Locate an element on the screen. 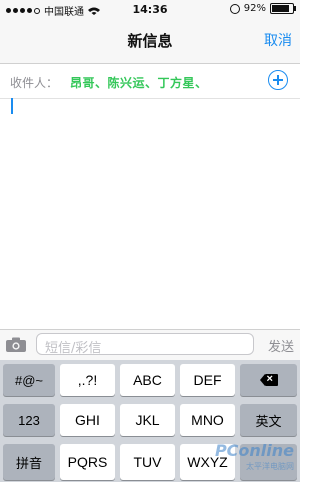 The height and width of the screenshot is (482, 320). key-jkl: JKL is located at coordinates (147, 420).